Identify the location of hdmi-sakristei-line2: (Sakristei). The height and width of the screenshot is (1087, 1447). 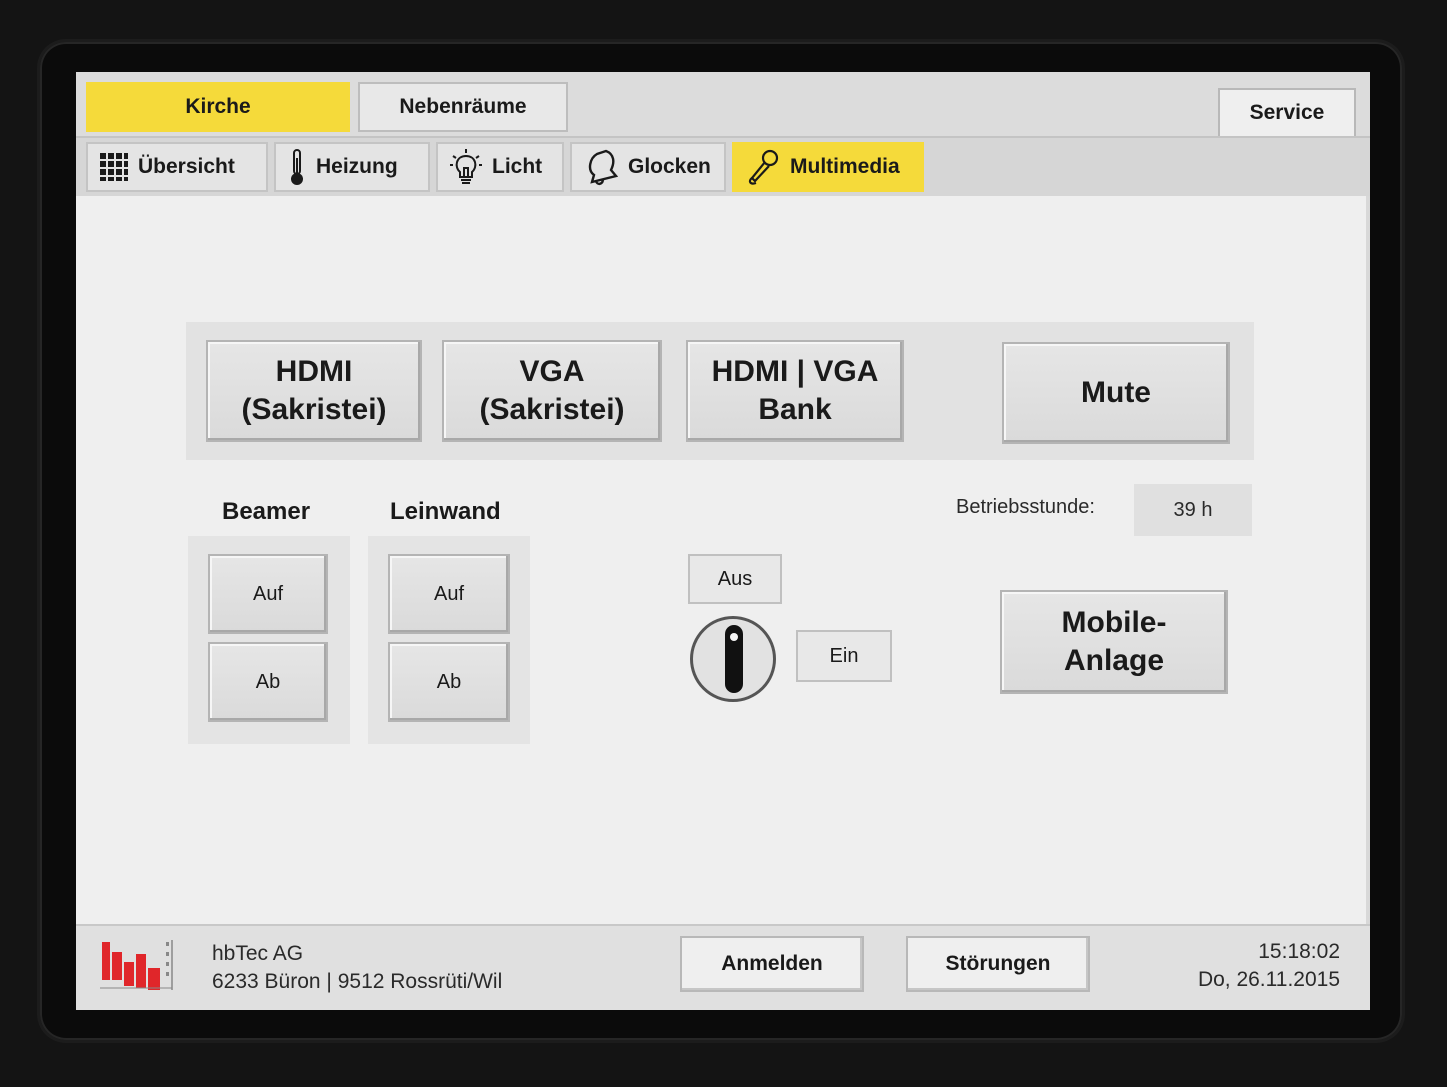
(314, 409).